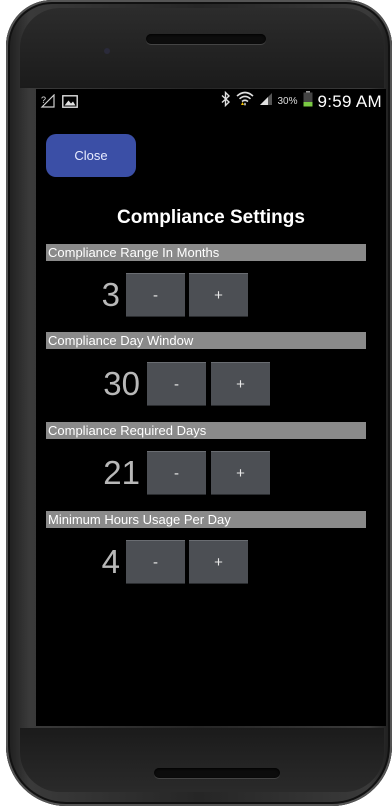 The width and height of the screenshot is (392, 806). Describe the element at coordinates (70, 103) in the screenshot. I see `image-notification-icon` at that location.